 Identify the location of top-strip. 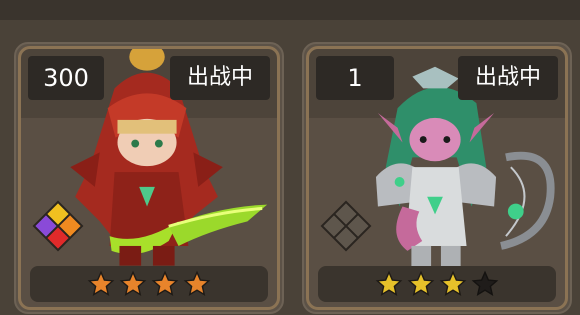
(290, 10).